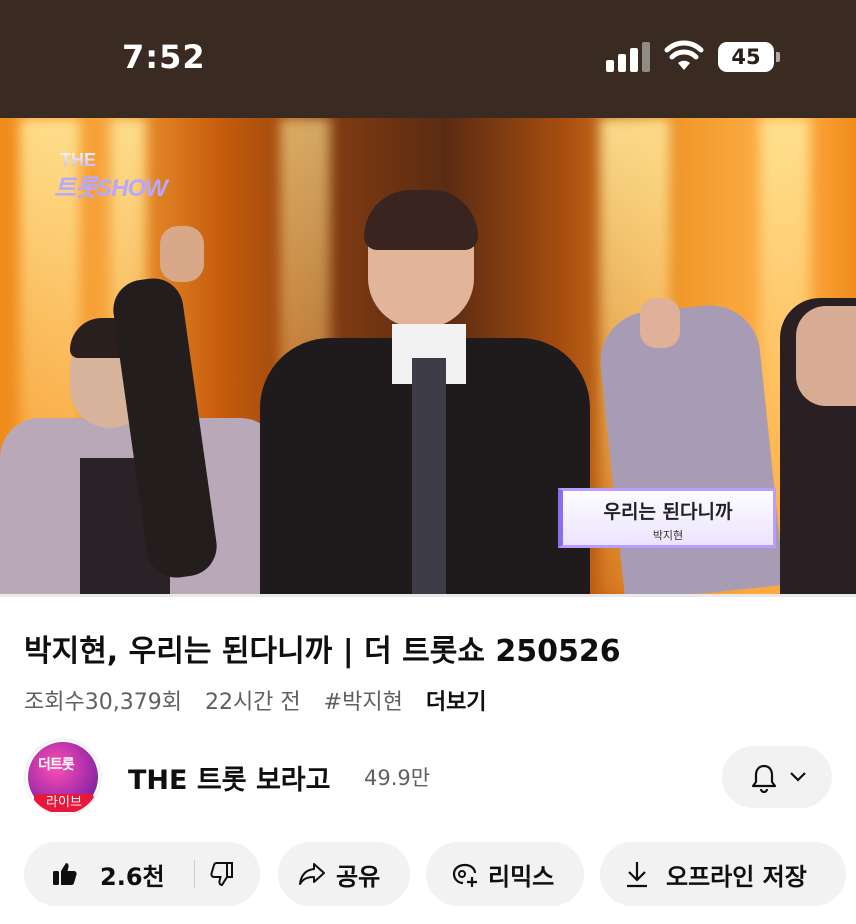  What do you see at coordinates (668, 512) in the screenshot?
I see `song-title: 우리는 된다니까` at bounding box center [668, 512].